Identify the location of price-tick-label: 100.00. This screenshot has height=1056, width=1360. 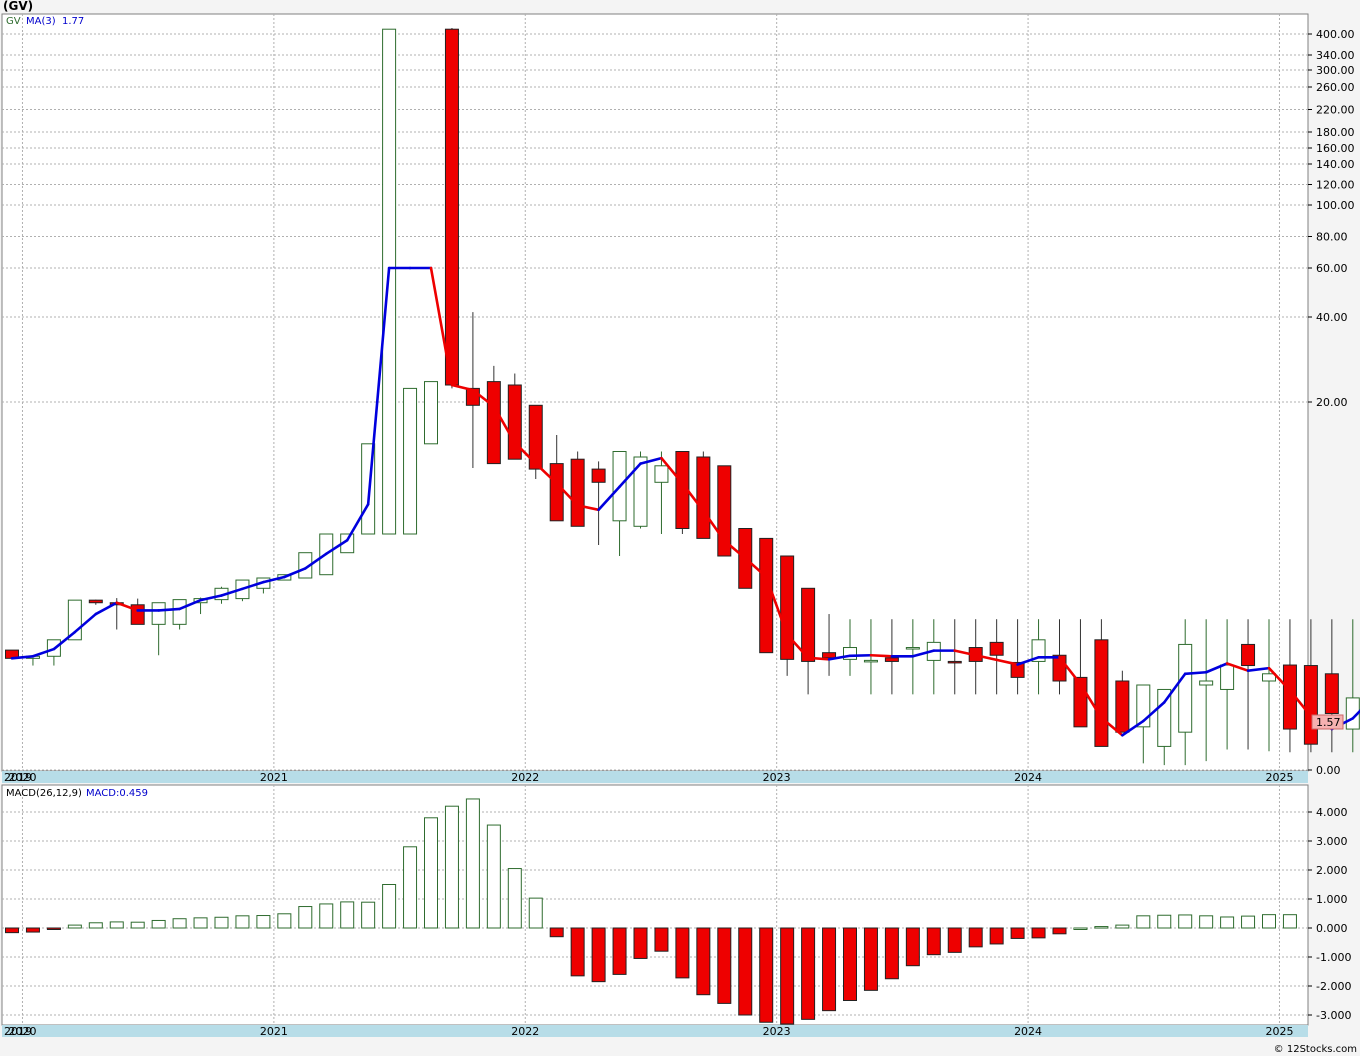
(1335, 205).